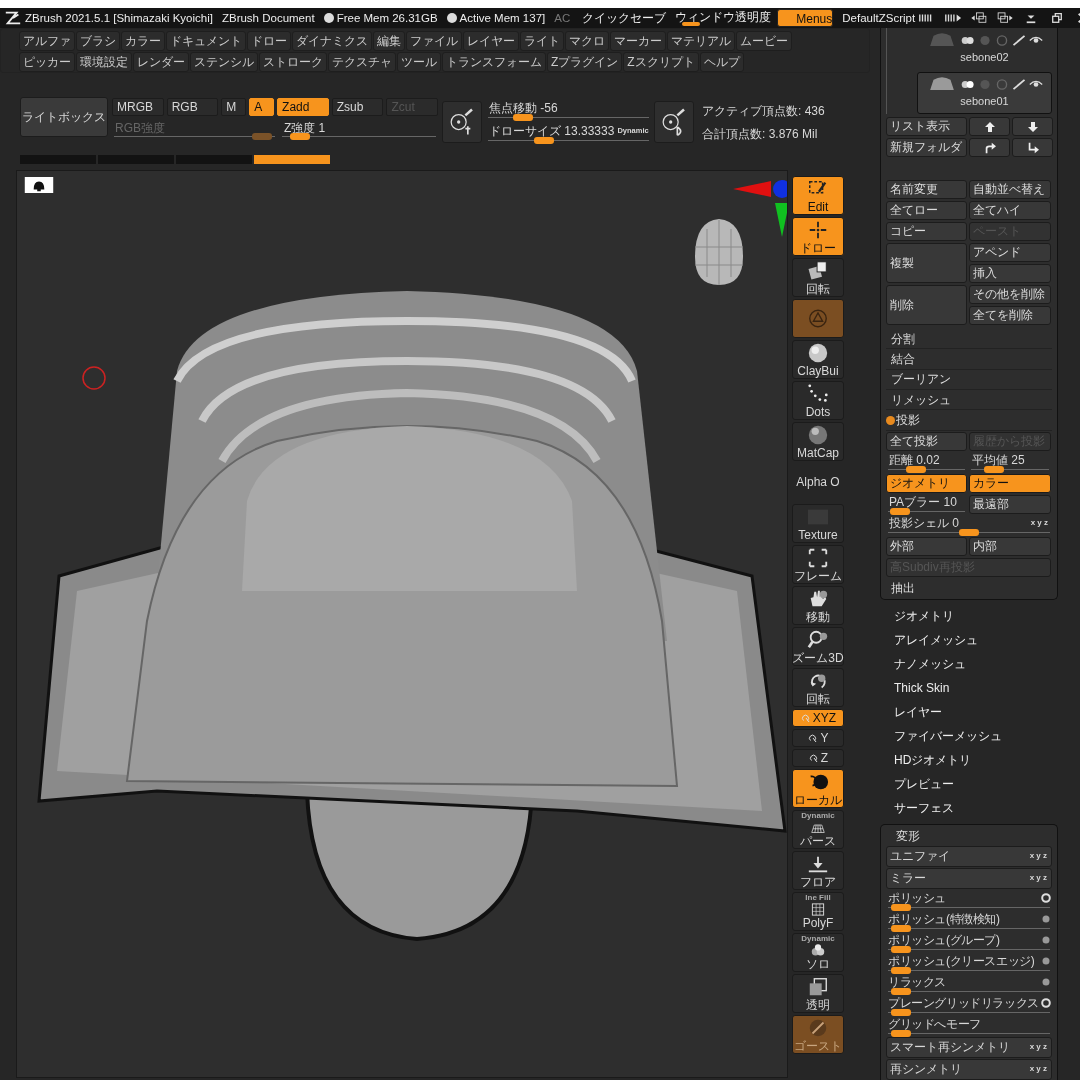 The height and width of the screenshot is (1080, 1080). What do you see at coordinates (948, 736) in the screenshot?
I see `tool-section-header: ファイバーメッシュ` at bounding box center [948, 736].